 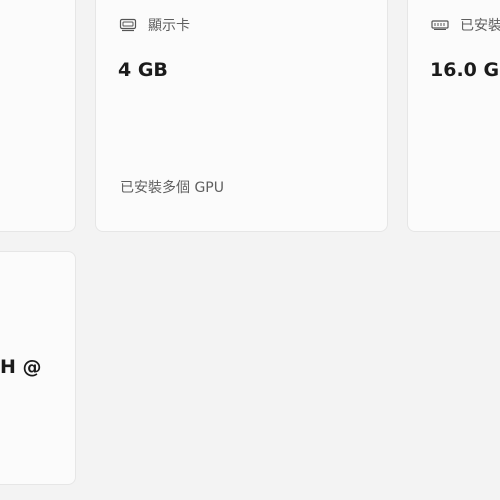 I want to click on display-card-icon, so click(x=128, y=25).